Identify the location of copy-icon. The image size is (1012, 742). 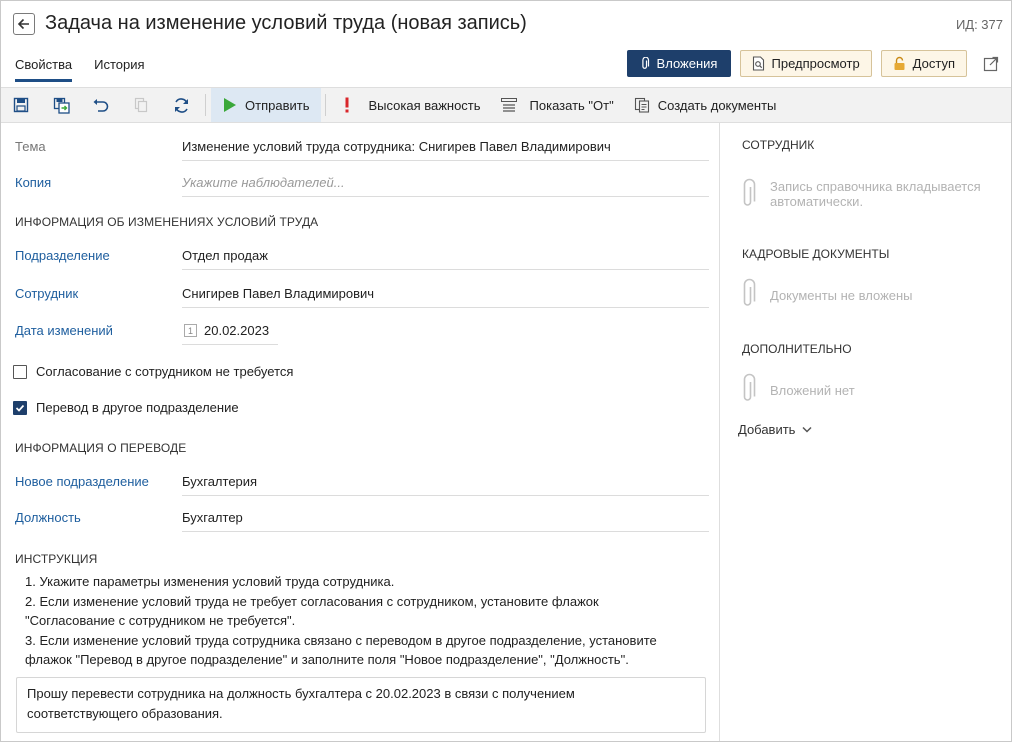
(141, 105).